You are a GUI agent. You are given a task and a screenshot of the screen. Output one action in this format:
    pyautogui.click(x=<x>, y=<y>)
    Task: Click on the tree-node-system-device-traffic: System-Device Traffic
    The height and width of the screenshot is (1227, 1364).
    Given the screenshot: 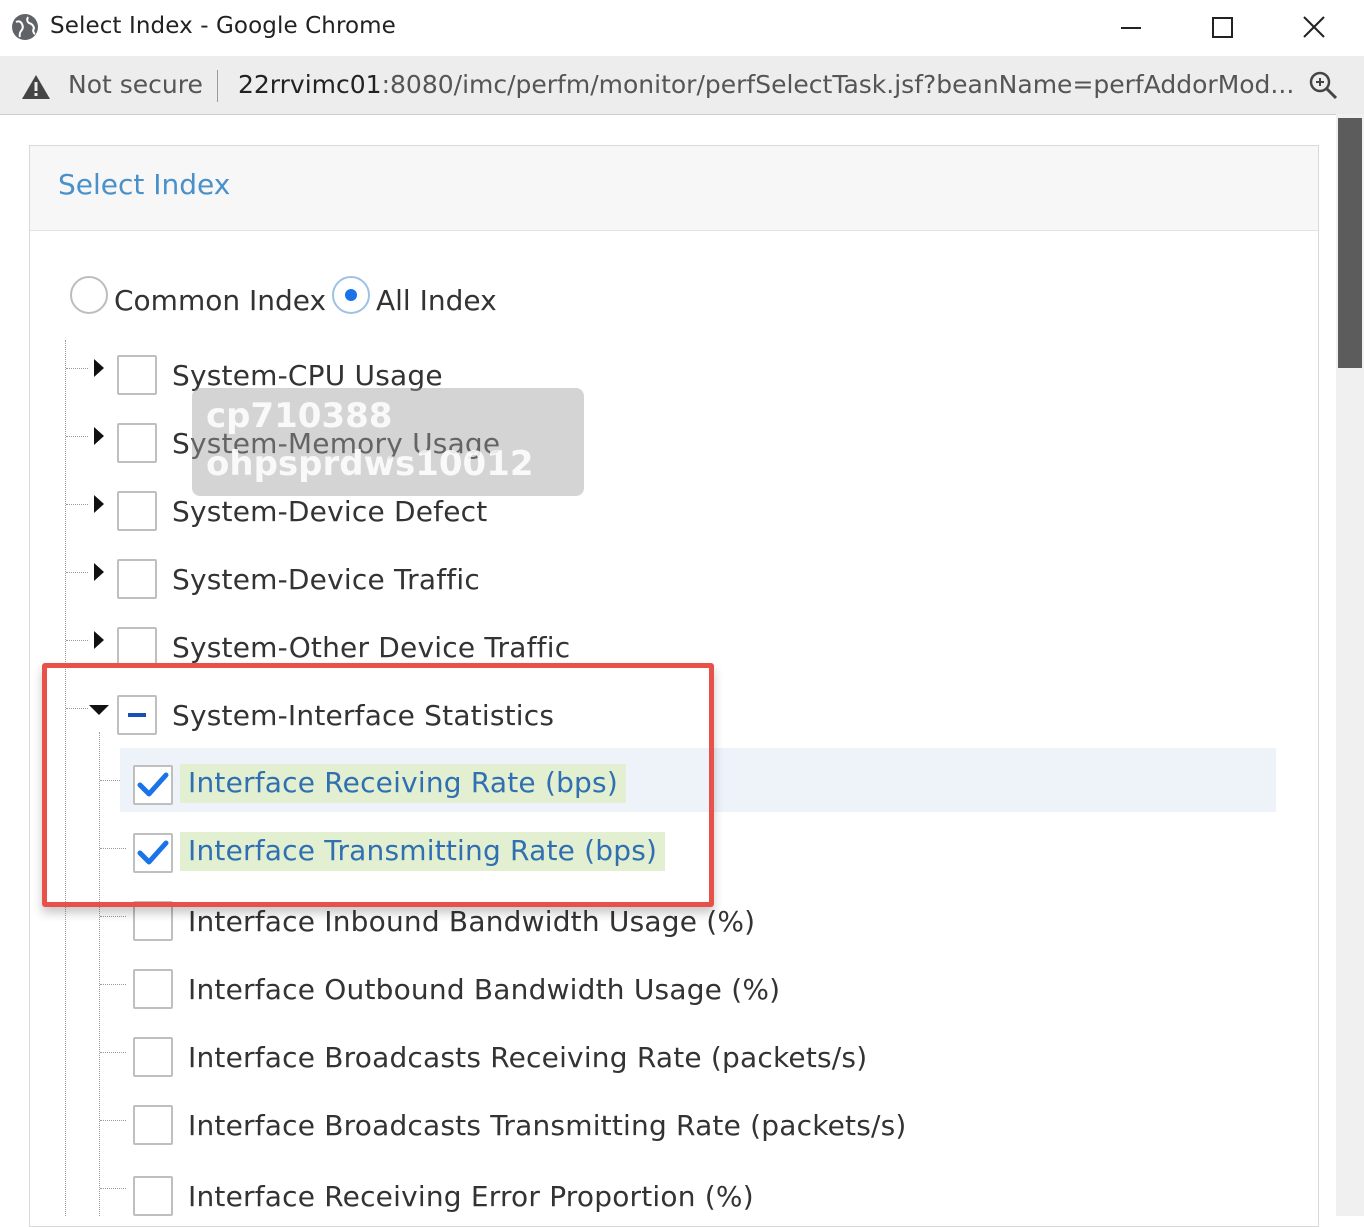 What is the action you would take?
    pyautogui.click(x=400, y=578)
    